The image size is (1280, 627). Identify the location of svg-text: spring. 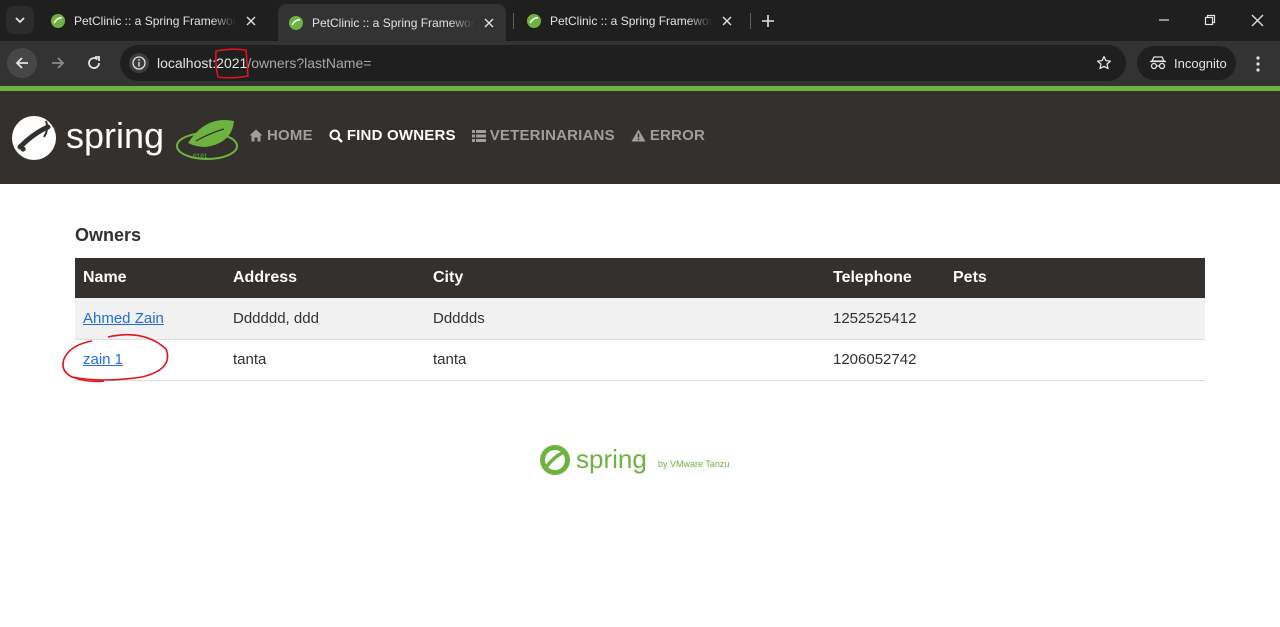
(115, 135).